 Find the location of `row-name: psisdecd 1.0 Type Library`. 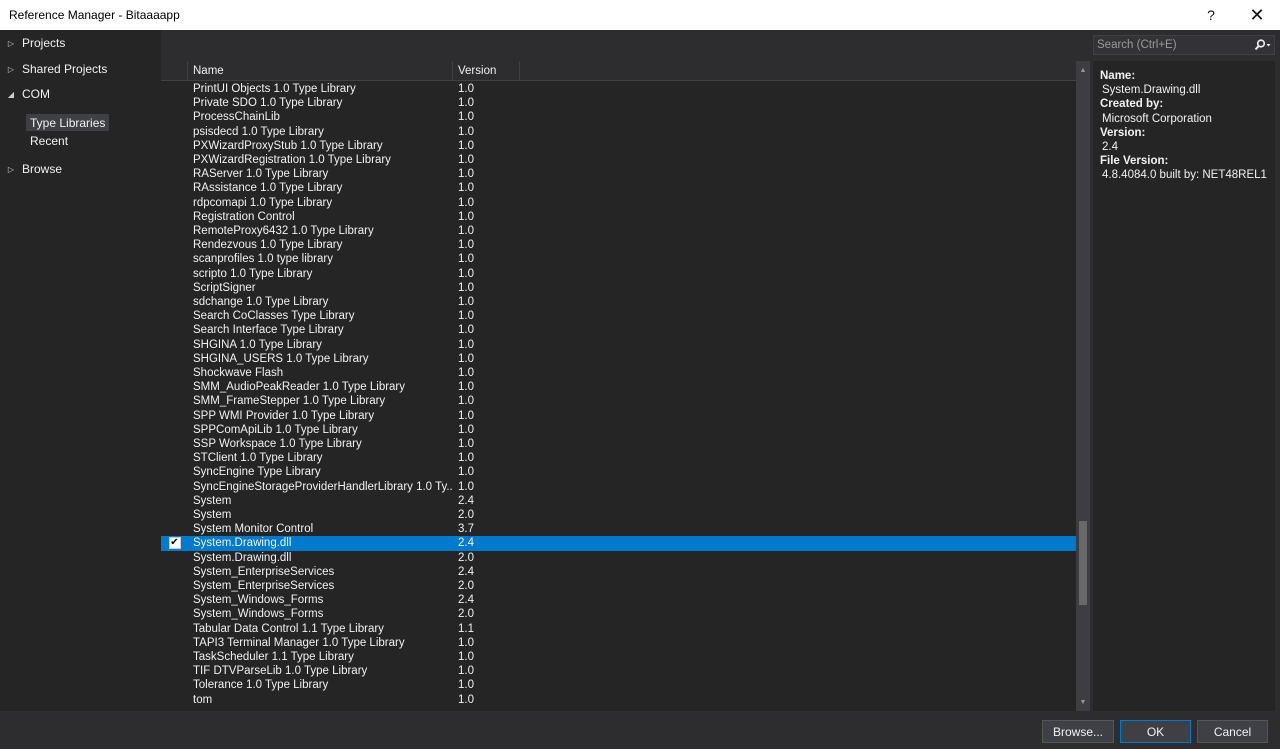

row-name: psisdecd 1.0 Type Library is located at coordinates (258, 131).